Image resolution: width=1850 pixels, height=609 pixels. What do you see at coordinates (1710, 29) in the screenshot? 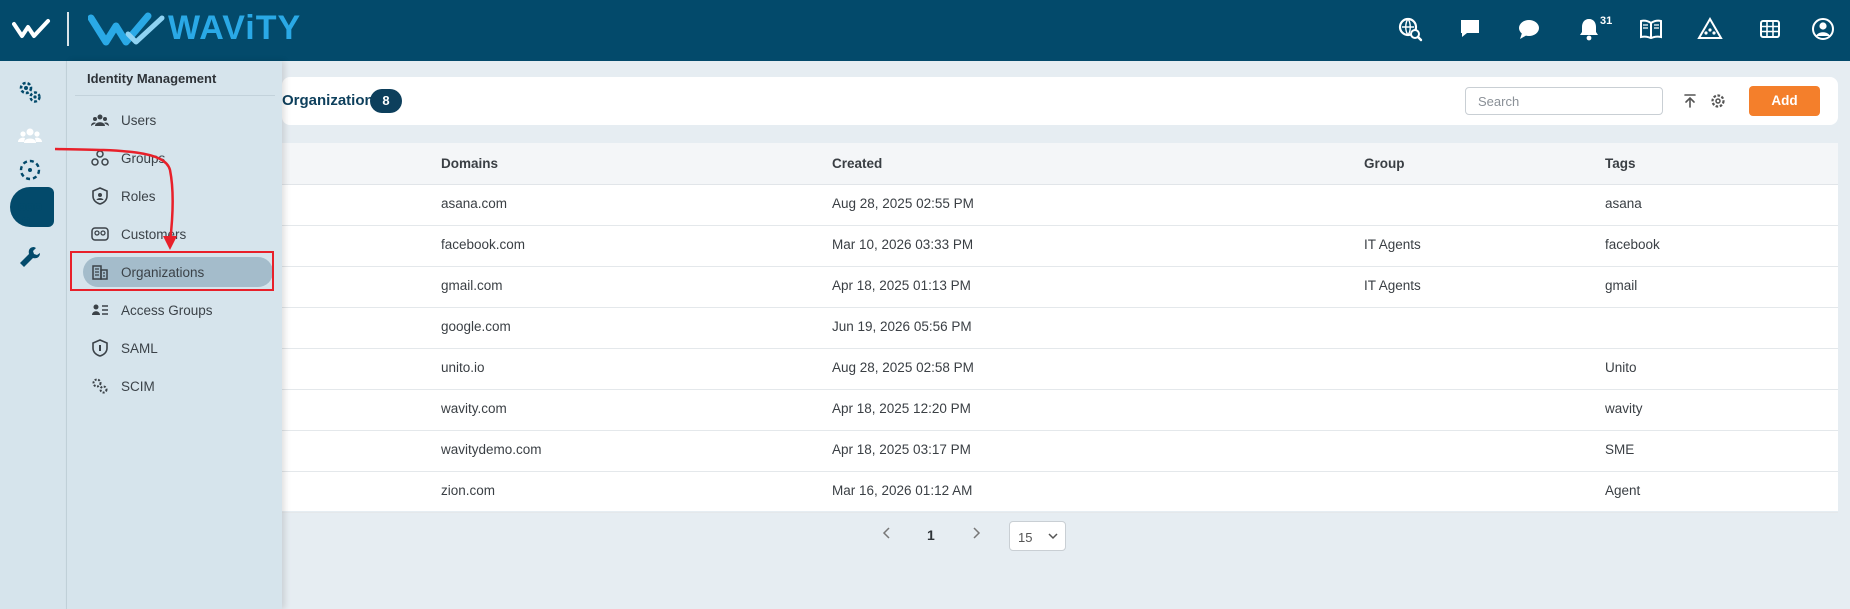
I see `triangle-network-icon` at bounding box center [1710, 29].